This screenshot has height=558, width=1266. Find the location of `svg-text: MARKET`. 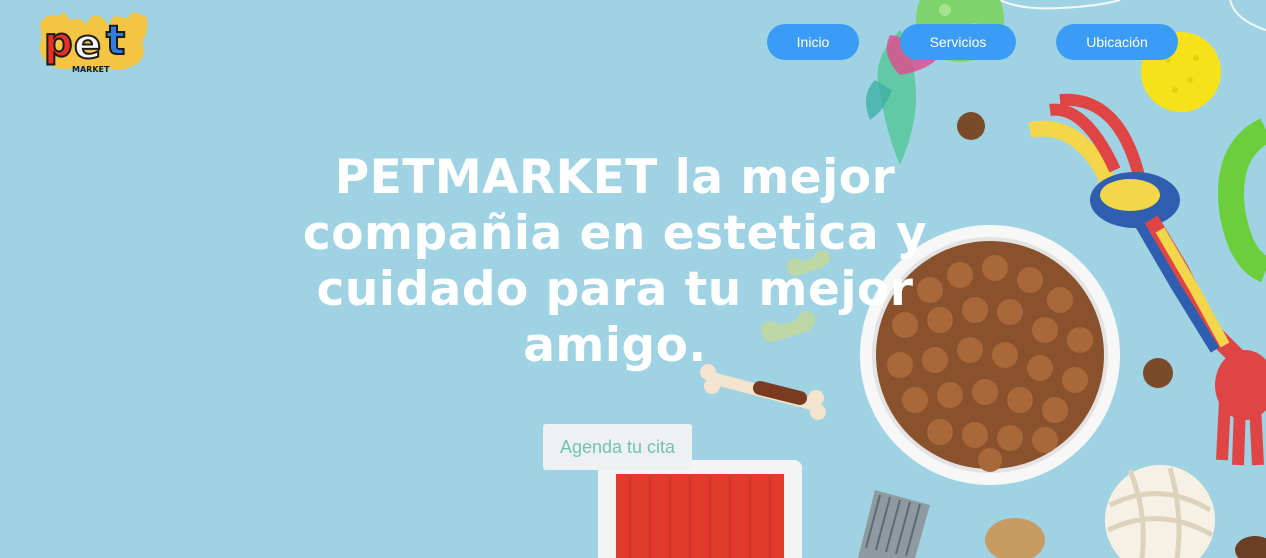

svg-text: MARKET is located at coordinates (91, 69).